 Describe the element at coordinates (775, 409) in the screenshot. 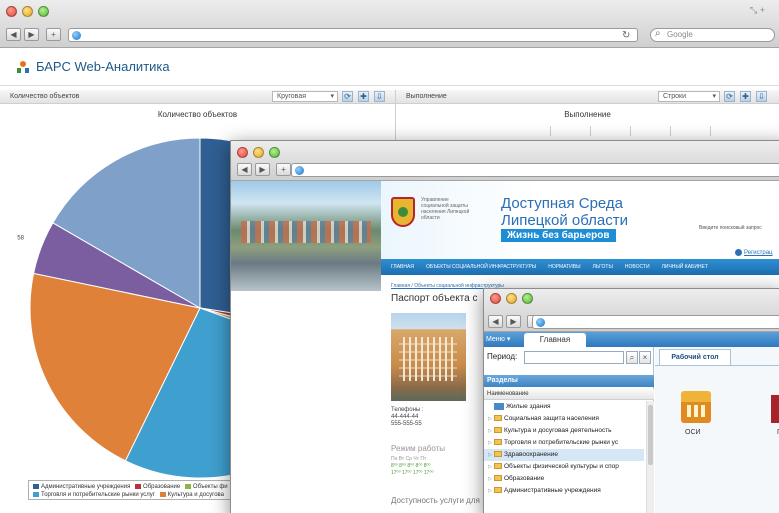

I see `passport-book-icon` at that location.